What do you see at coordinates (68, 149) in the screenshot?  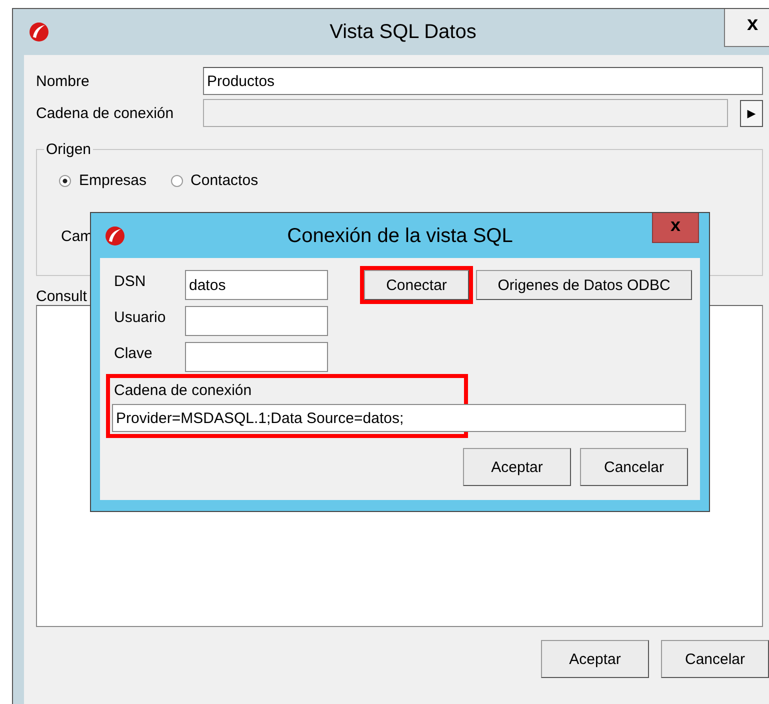 I see `group-title: Origen` at bounding box center [68, 149].